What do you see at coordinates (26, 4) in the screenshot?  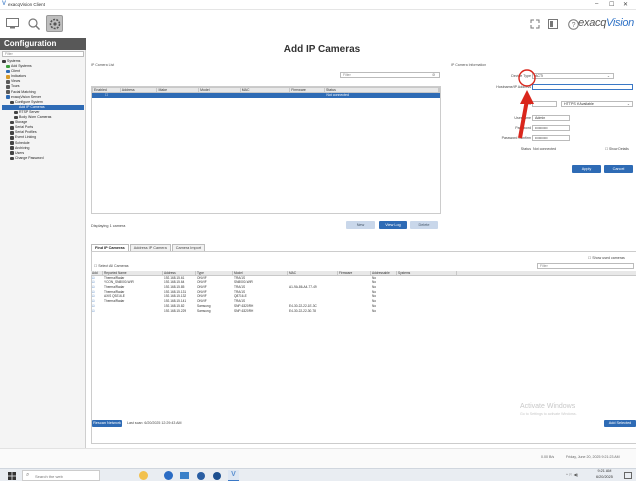 I see `window-title: exacqVision Client` at bounding box center [26, 4].